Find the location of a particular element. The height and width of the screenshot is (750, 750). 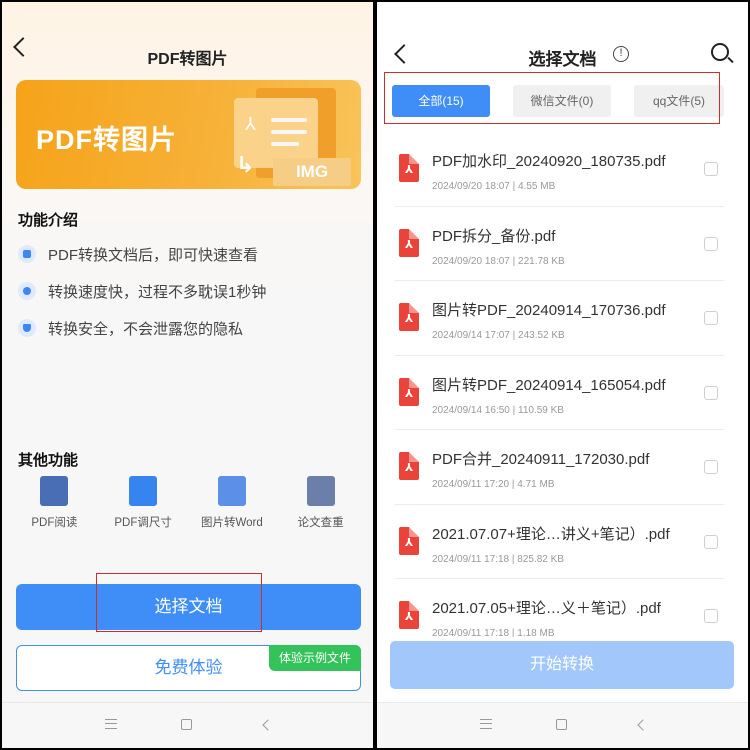

file-name: PDF合并_20240911_172030.pdf is located at coordinates (541, 459).